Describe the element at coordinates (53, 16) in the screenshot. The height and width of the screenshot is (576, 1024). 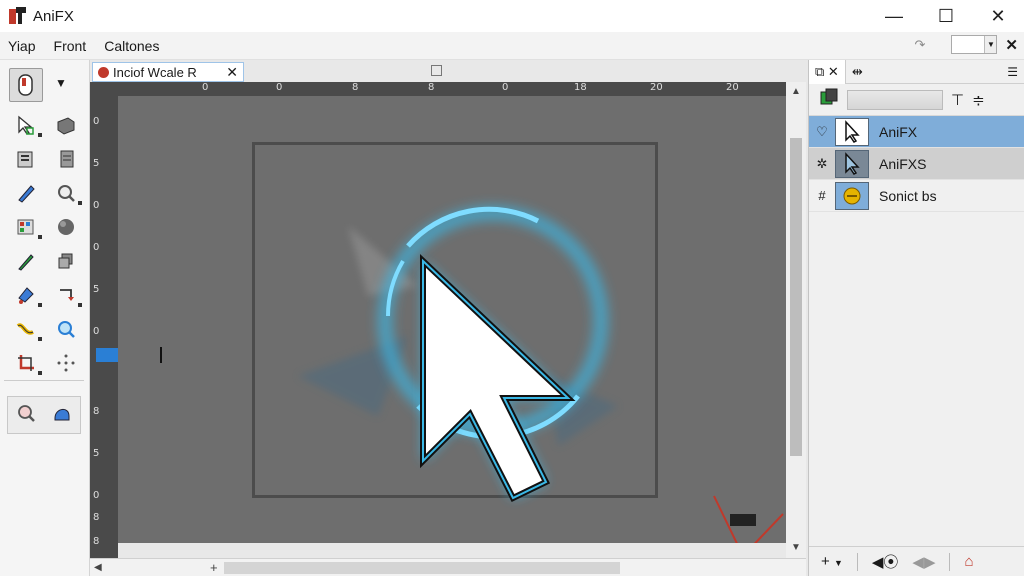
I see `window-title: AniFX` at that location.